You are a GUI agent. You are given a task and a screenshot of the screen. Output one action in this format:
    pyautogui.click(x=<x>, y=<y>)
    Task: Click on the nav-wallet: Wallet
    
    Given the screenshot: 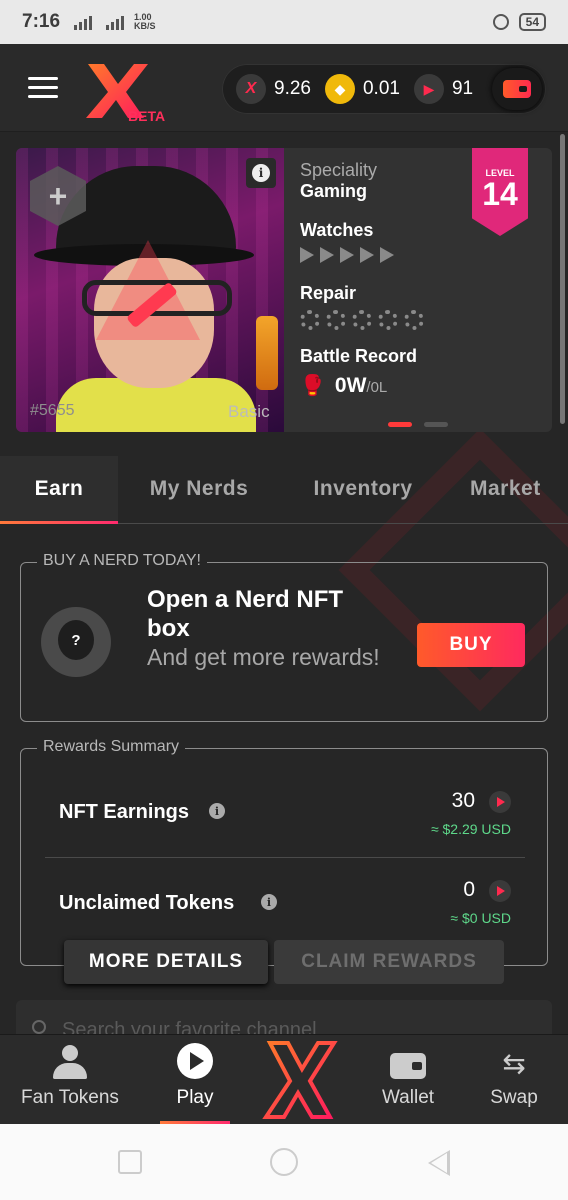 What is the action you would take?
    pyautogui.click(x=408, y=1080)
    